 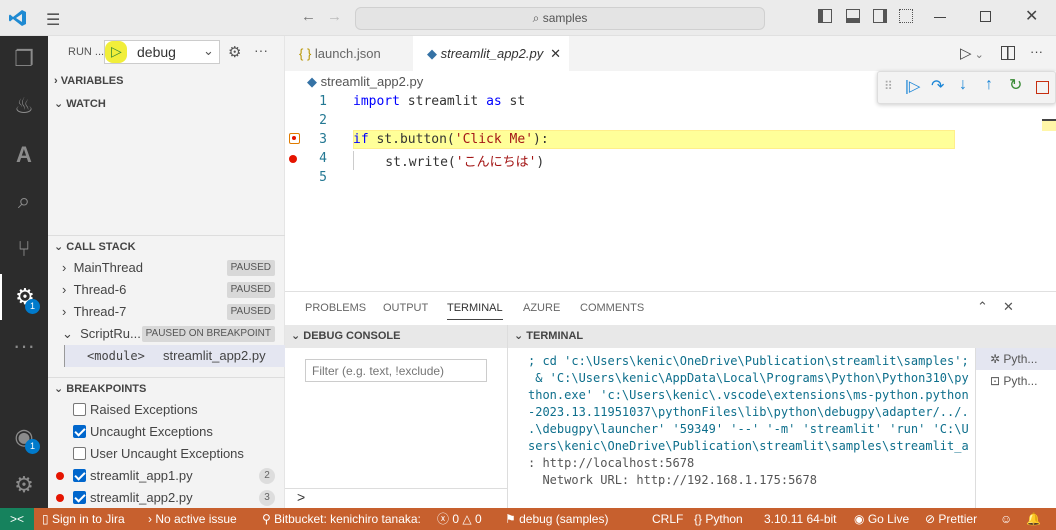 I want to click on debug-console-title: DEBUG CONSOLE, so click(x=352, y=336).